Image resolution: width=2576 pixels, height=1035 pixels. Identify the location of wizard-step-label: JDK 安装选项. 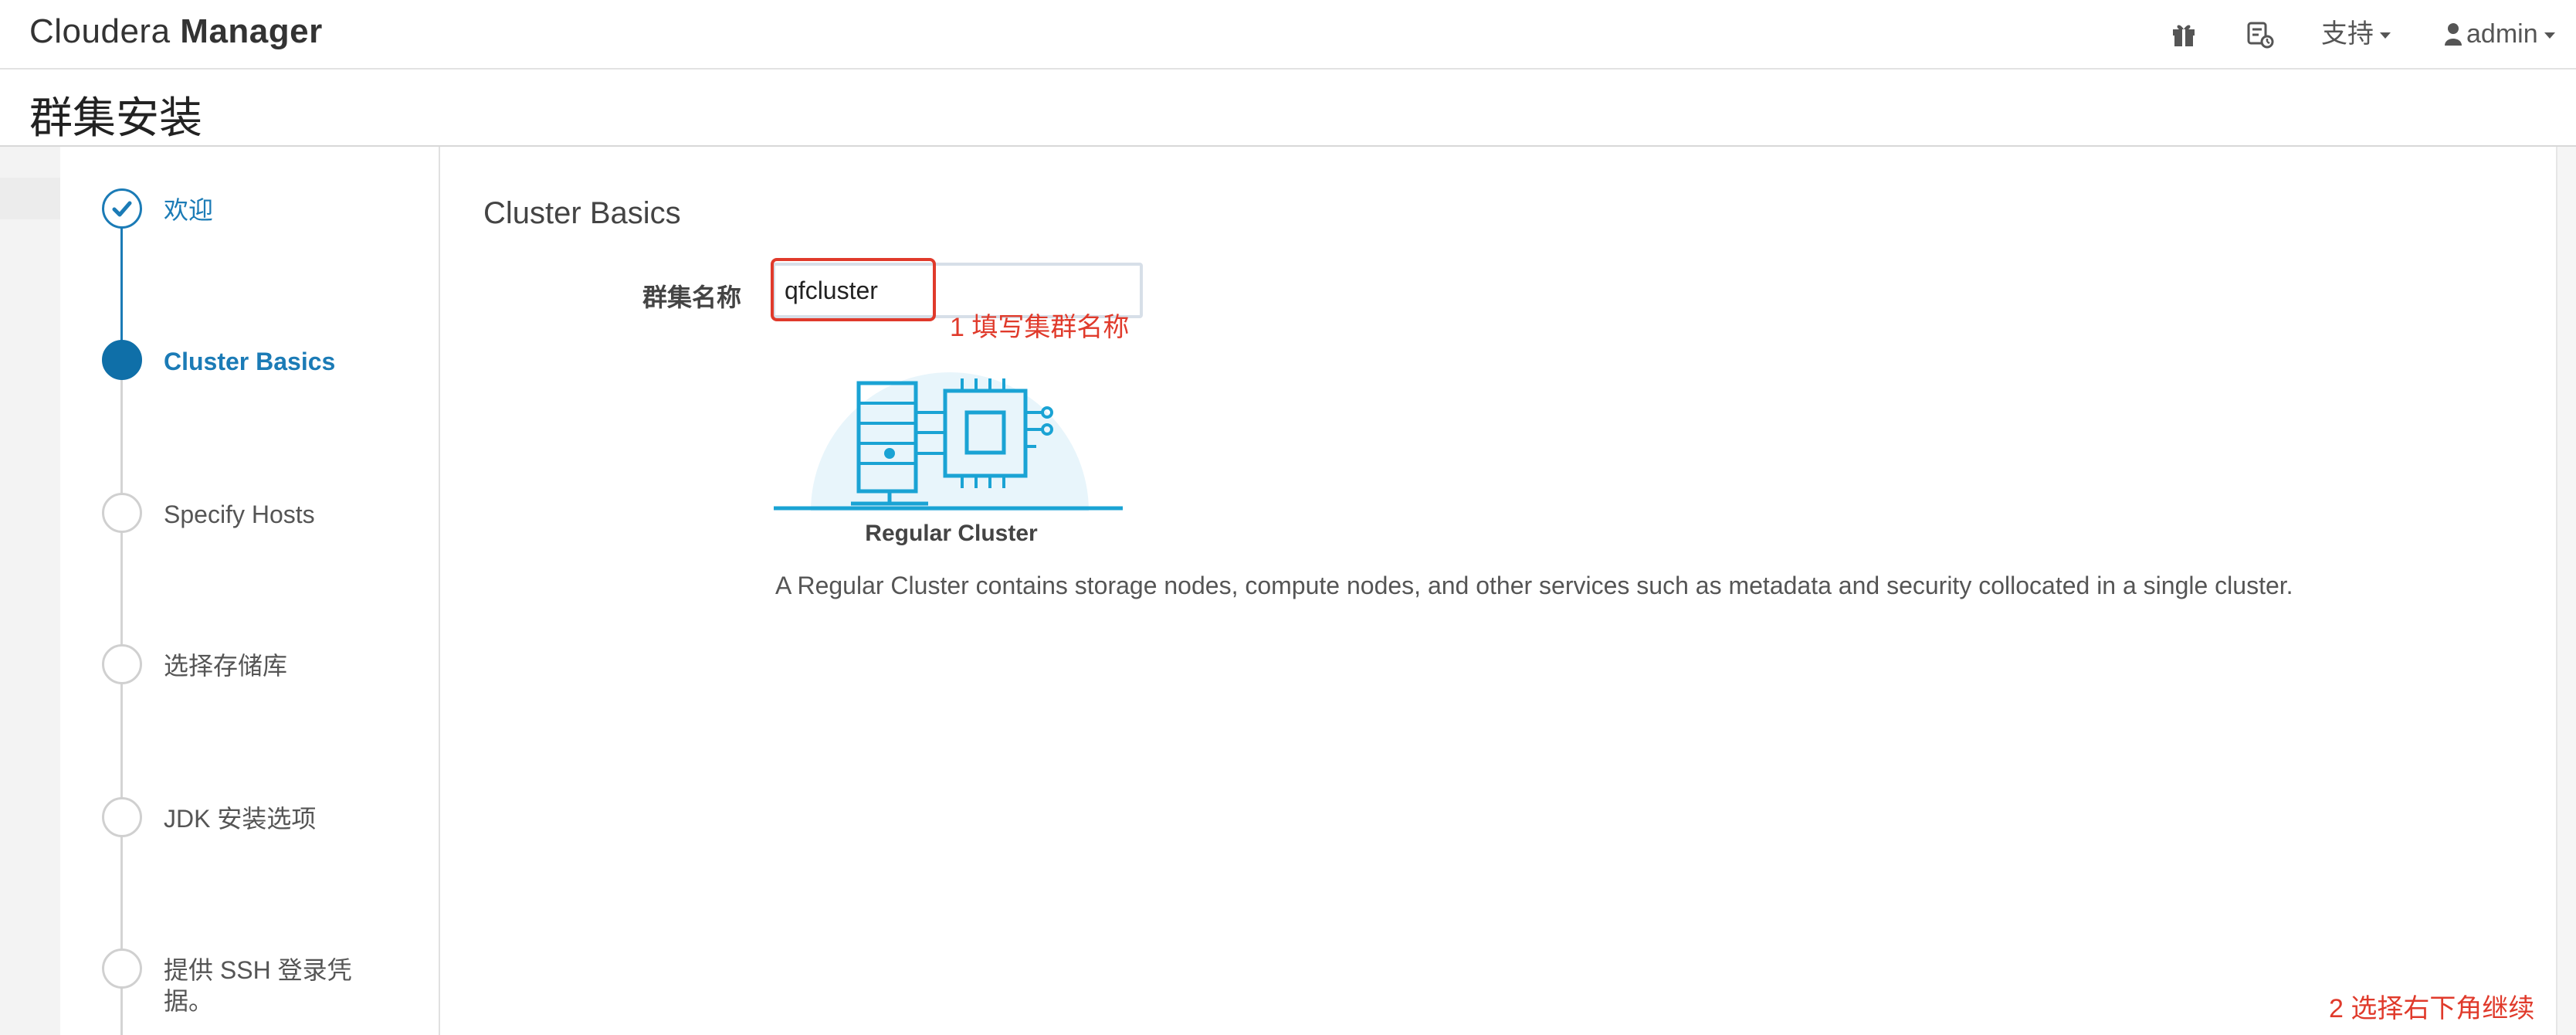
(240, 819).